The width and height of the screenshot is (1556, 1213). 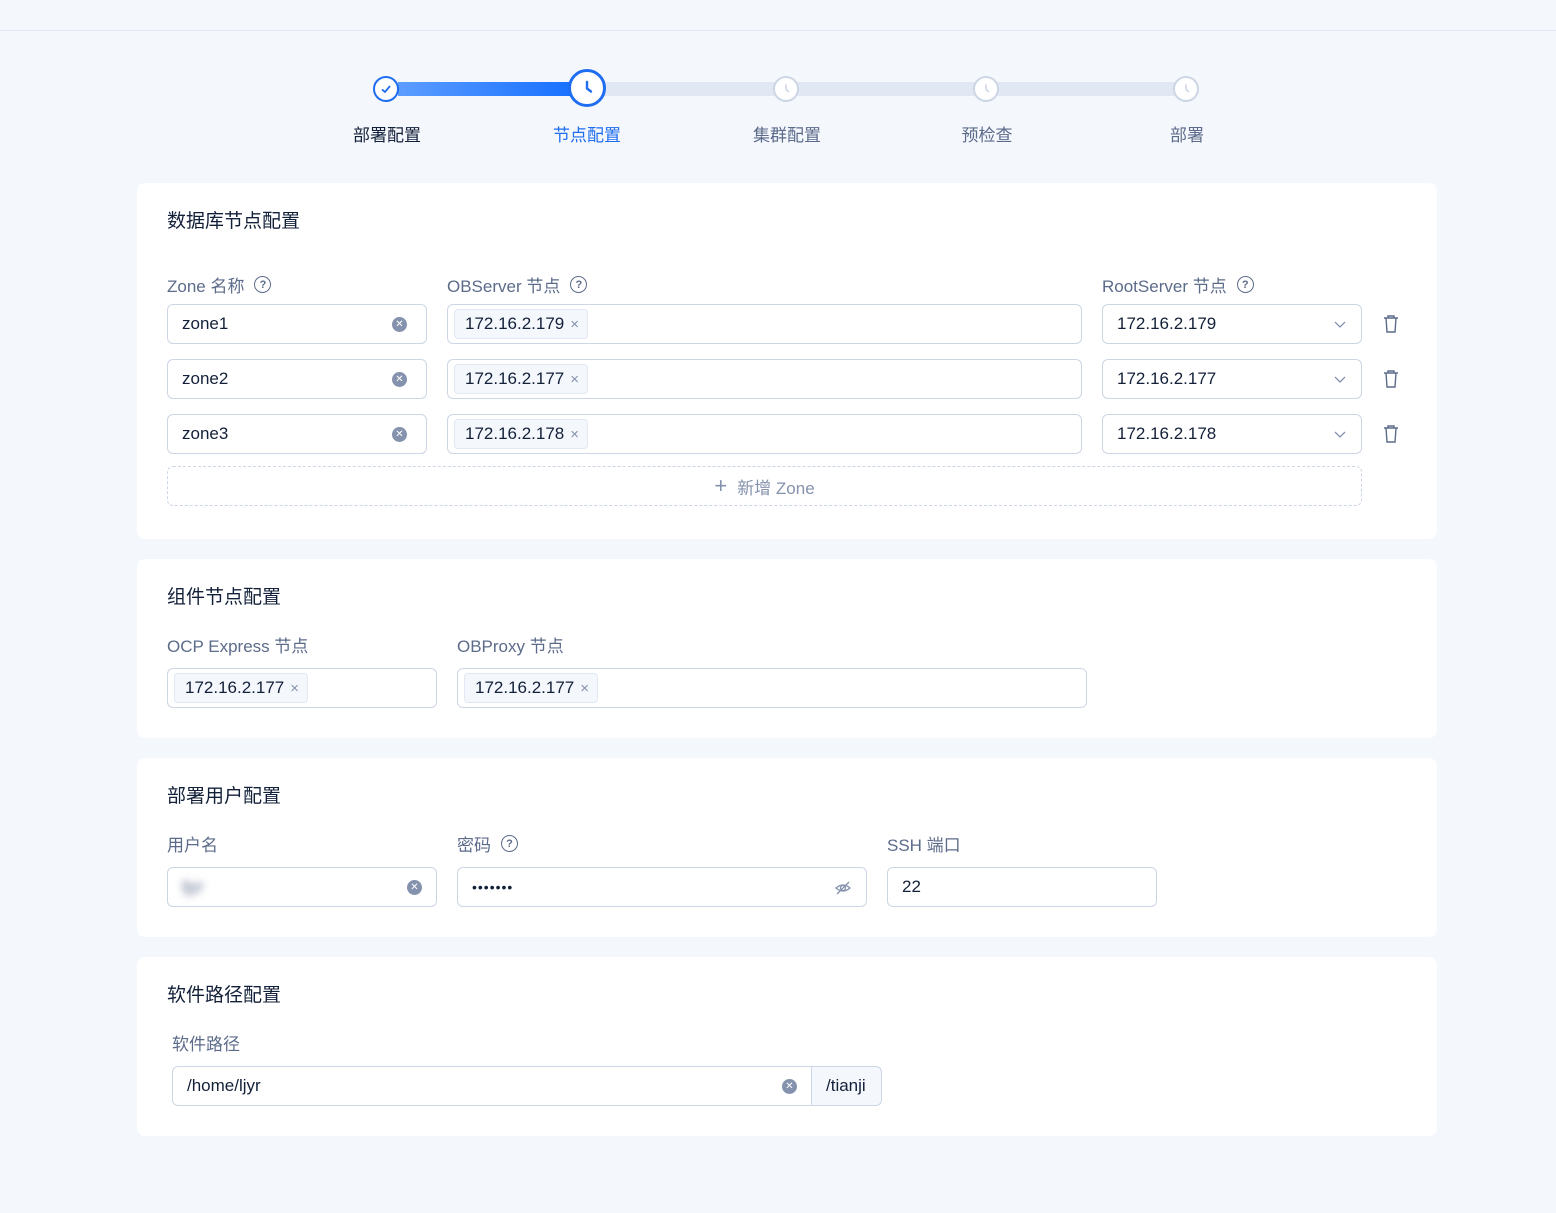 I want to click on ssh-port-value: 22, so click(x=911, y=886).